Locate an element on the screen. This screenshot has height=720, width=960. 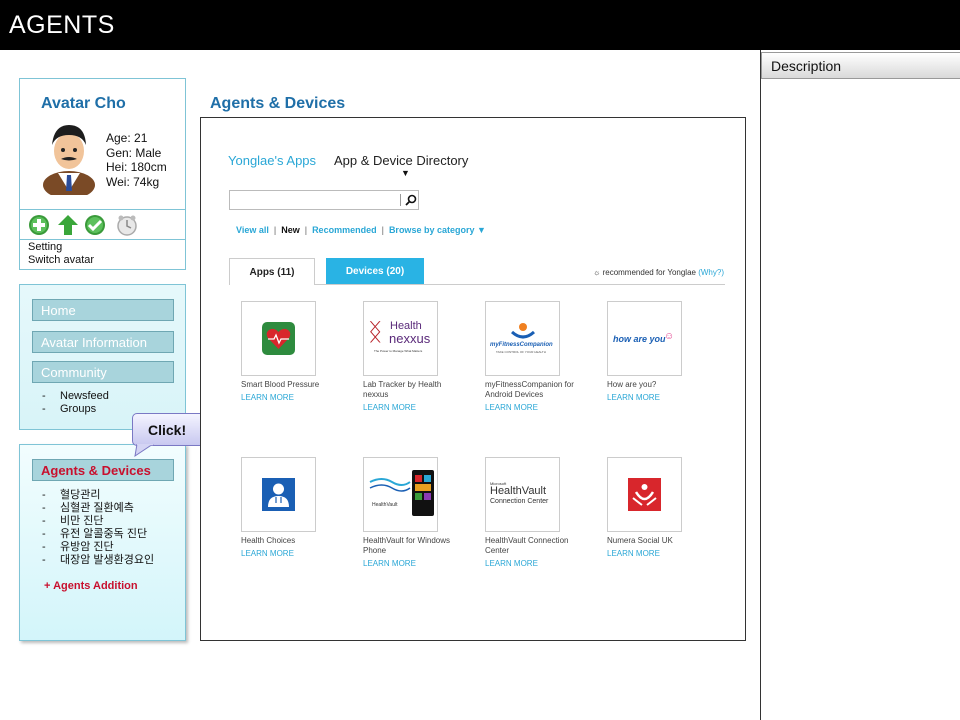
numera-logo-icon is located at coordinates (644, 494).